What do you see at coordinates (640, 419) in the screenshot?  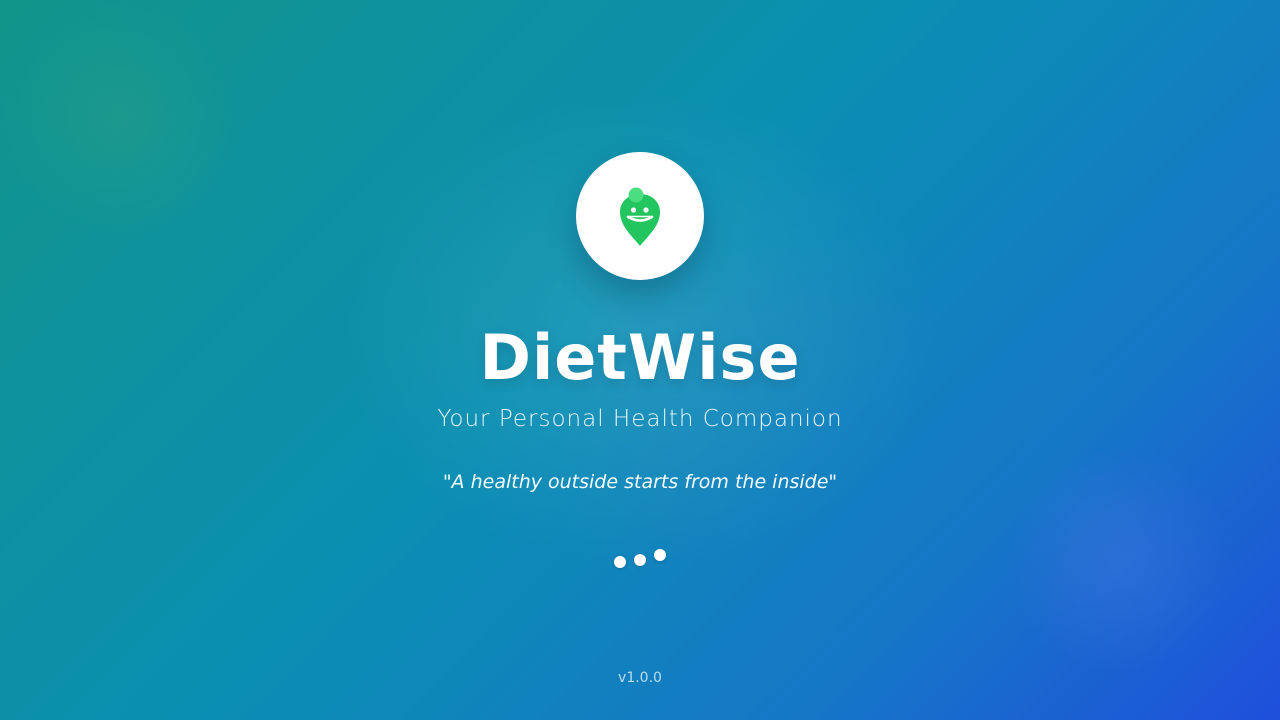 I see `app-tagline: Your Personal Health Companion` at bounding box center [640, 419].